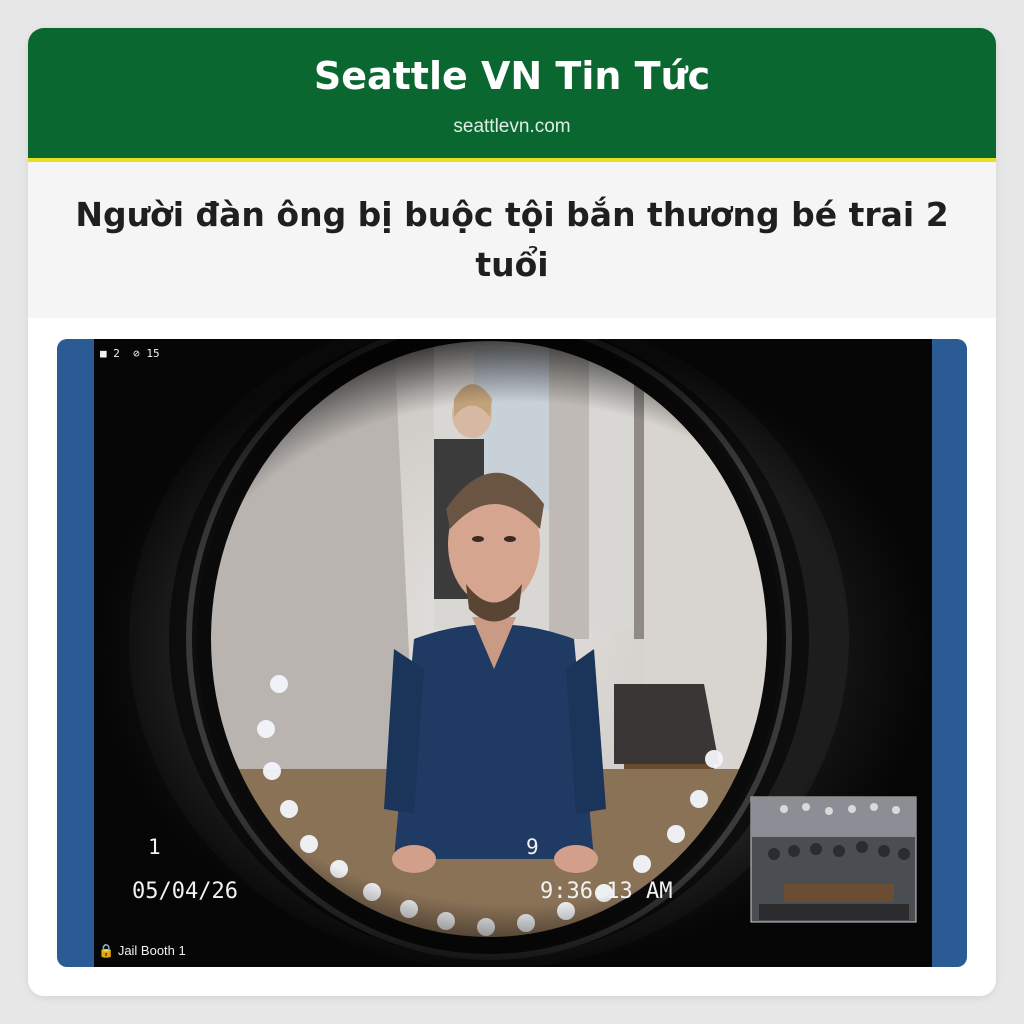  I want to click on booth-label-text: Jail Booth 1, so click(151, 950).